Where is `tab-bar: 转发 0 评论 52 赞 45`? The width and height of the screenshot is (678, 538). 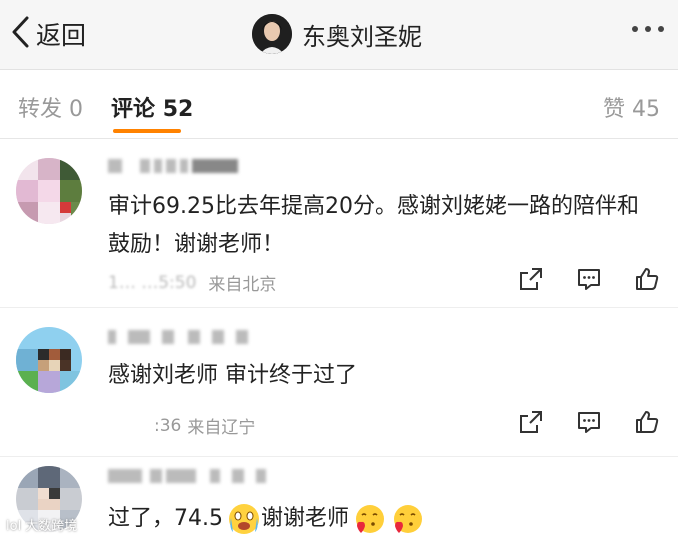
tab-bar: 转发 0 评论 52 赞 45 is located at coordinates (339, 105).